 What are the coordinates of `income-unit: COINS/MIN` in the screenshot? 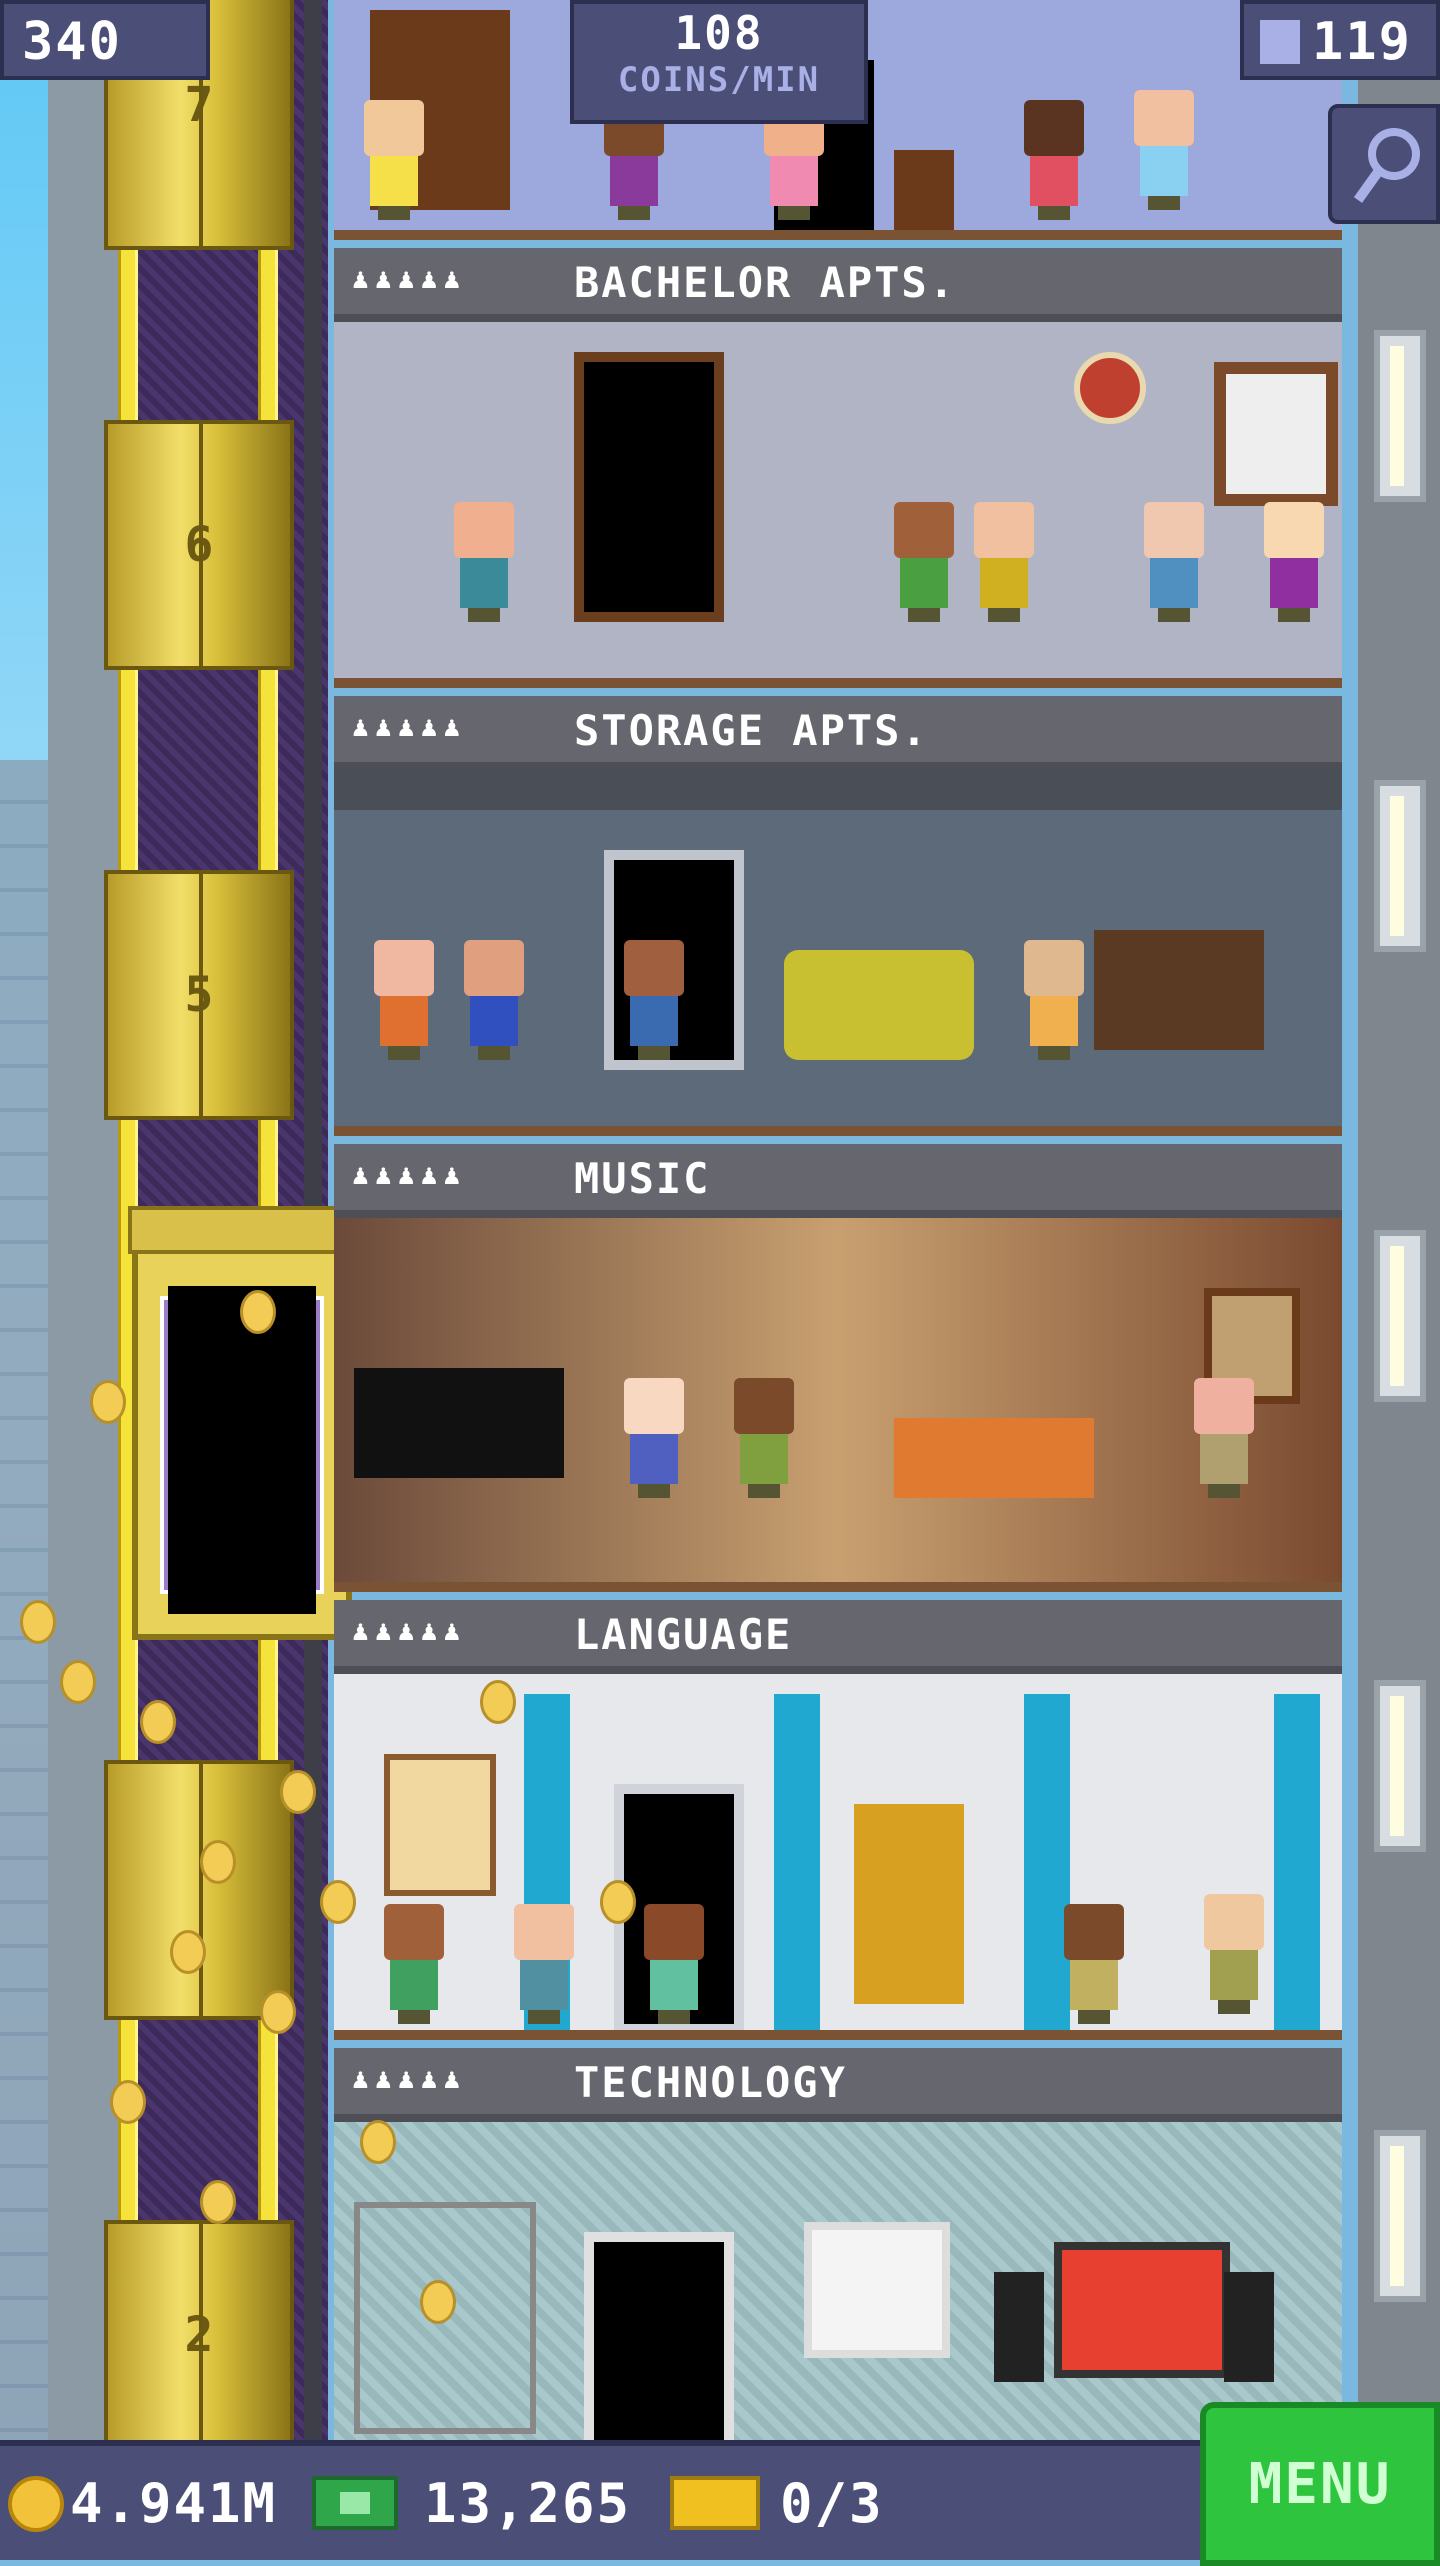 It's located at (719, 80).